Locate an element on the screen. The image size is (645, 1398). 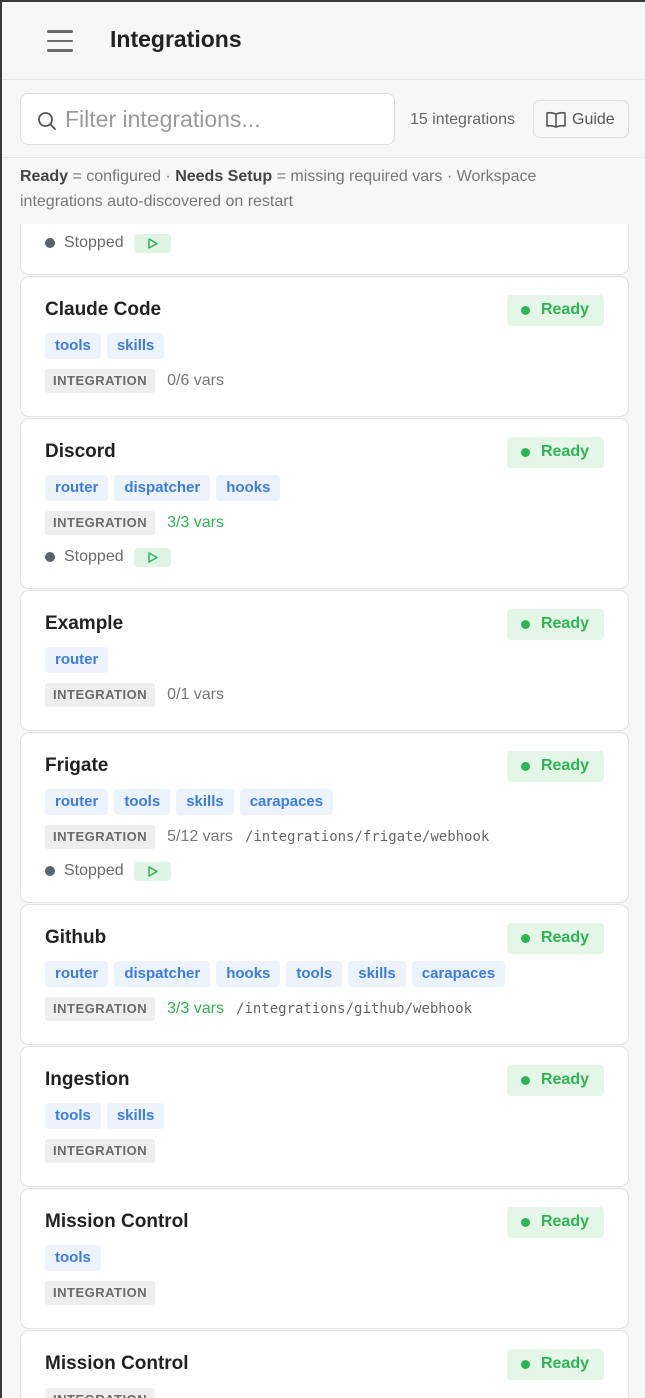
legend-setup-term: Needs Setup is located at coordinates (224, 176).